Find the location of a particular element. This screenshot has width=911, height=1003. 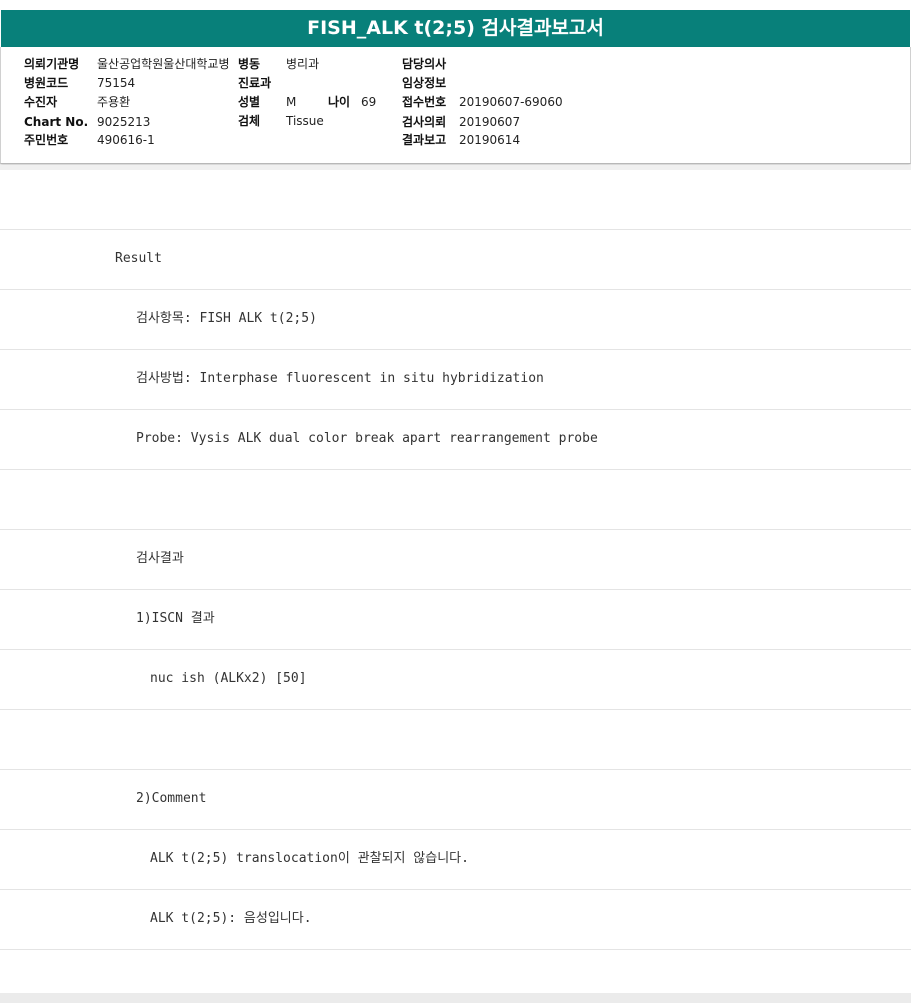

age-label: 나이 is located at coordinates (339, 102).